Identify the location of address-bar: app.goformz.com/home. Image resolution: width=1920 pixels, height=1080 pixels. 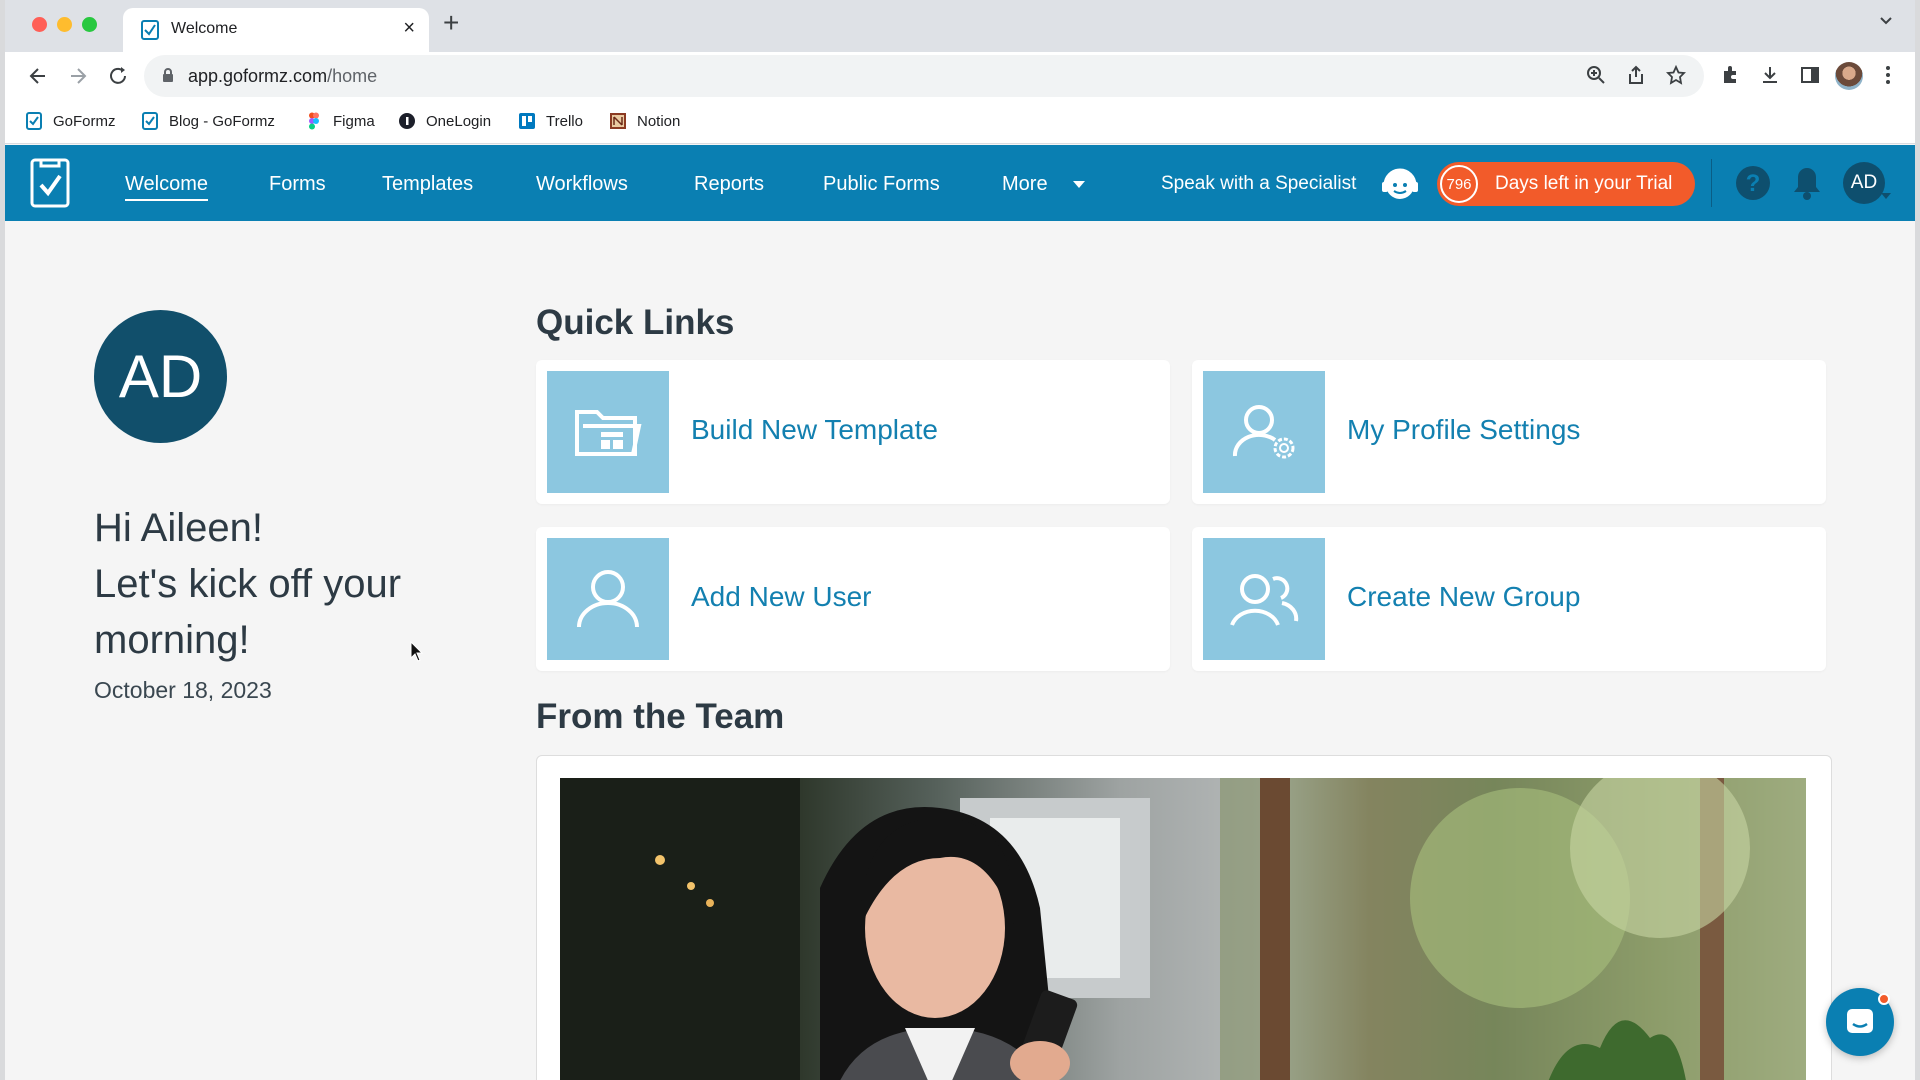
(924, 76).